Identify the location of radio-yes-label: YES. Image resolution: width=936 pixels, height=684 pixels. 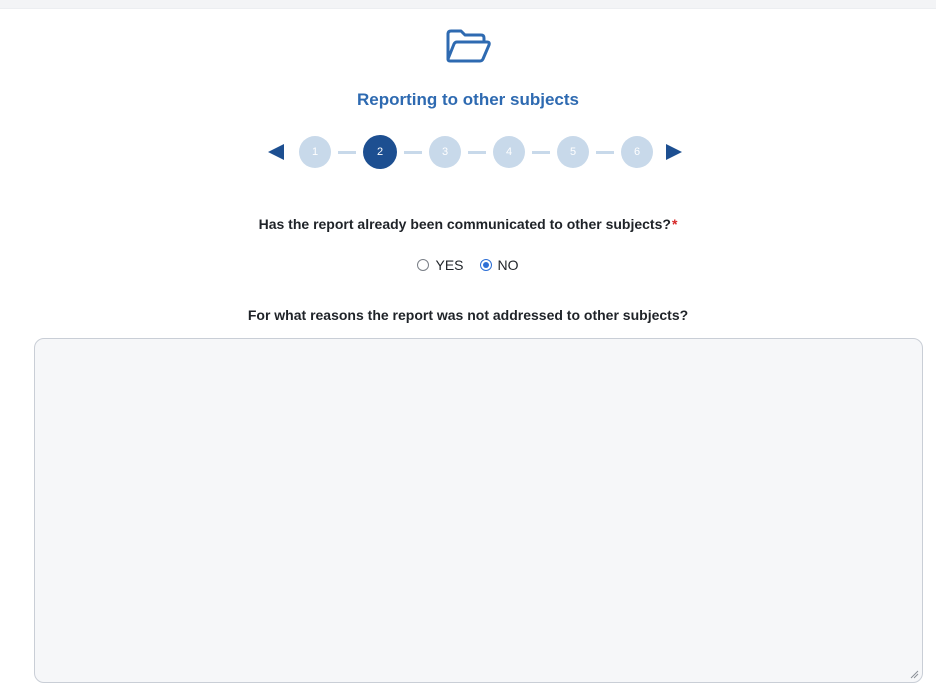
(449, 265).